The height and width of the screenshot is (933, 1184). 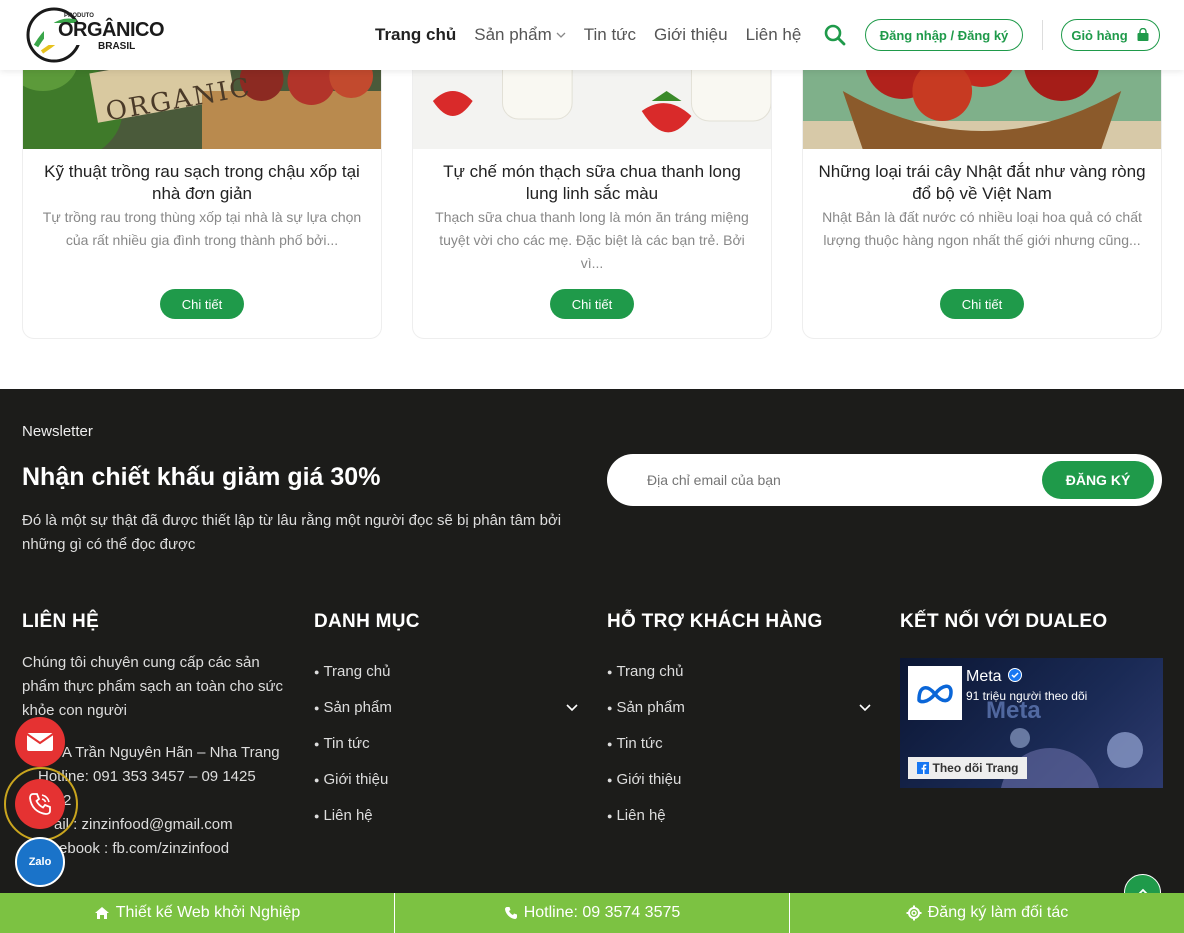 What do you see at coordinates (998, 912) in the screenshot?
I see `bottom-bar-partner-label: Đăng ký làm đối tác` at bounding box center [998, 912].